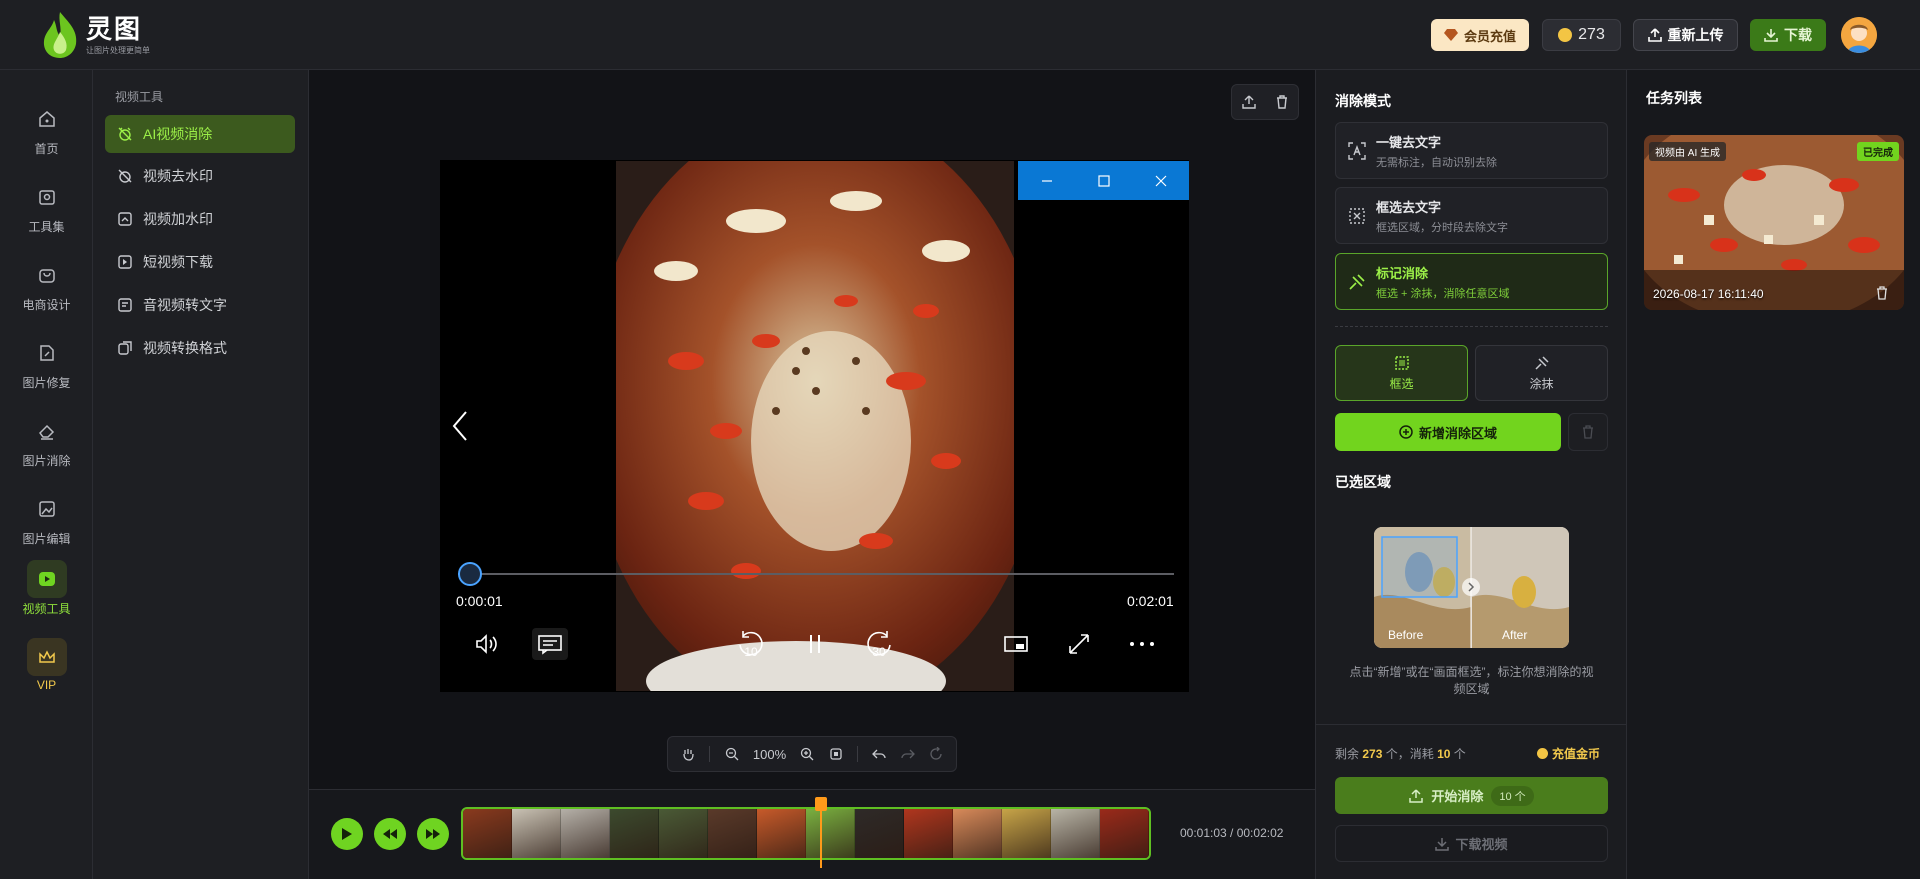  I want to click on captions-icon, so click(550, 644).